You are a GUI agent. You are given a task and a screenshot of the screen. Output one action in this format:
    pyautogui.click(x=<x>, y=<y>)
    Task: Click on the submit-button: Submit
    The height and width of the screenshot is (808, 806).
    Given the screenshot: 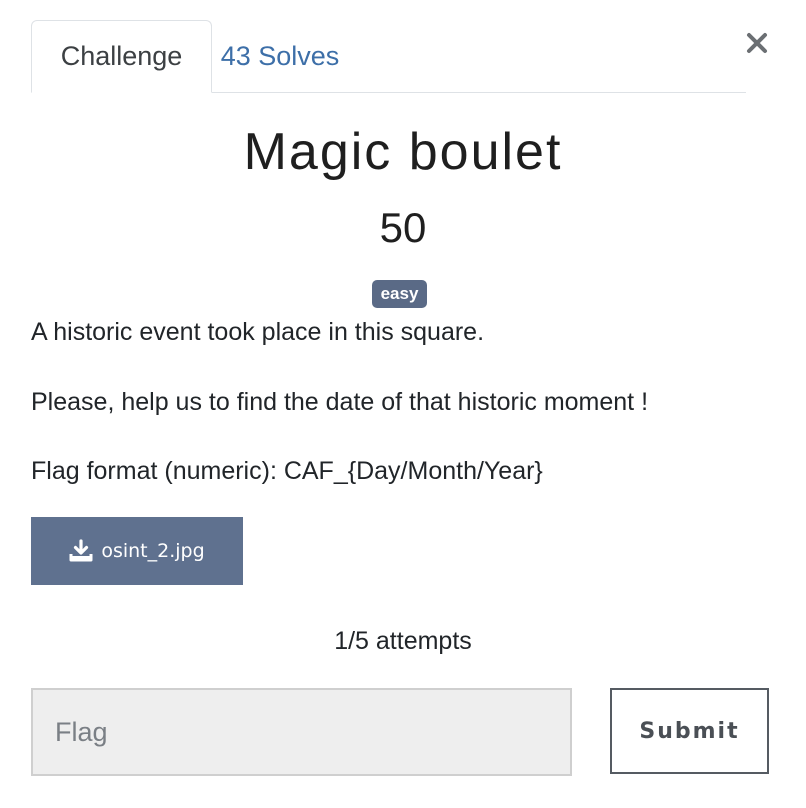 What is the action you would take?
    pyautogui.click(x=689, y=731)
    